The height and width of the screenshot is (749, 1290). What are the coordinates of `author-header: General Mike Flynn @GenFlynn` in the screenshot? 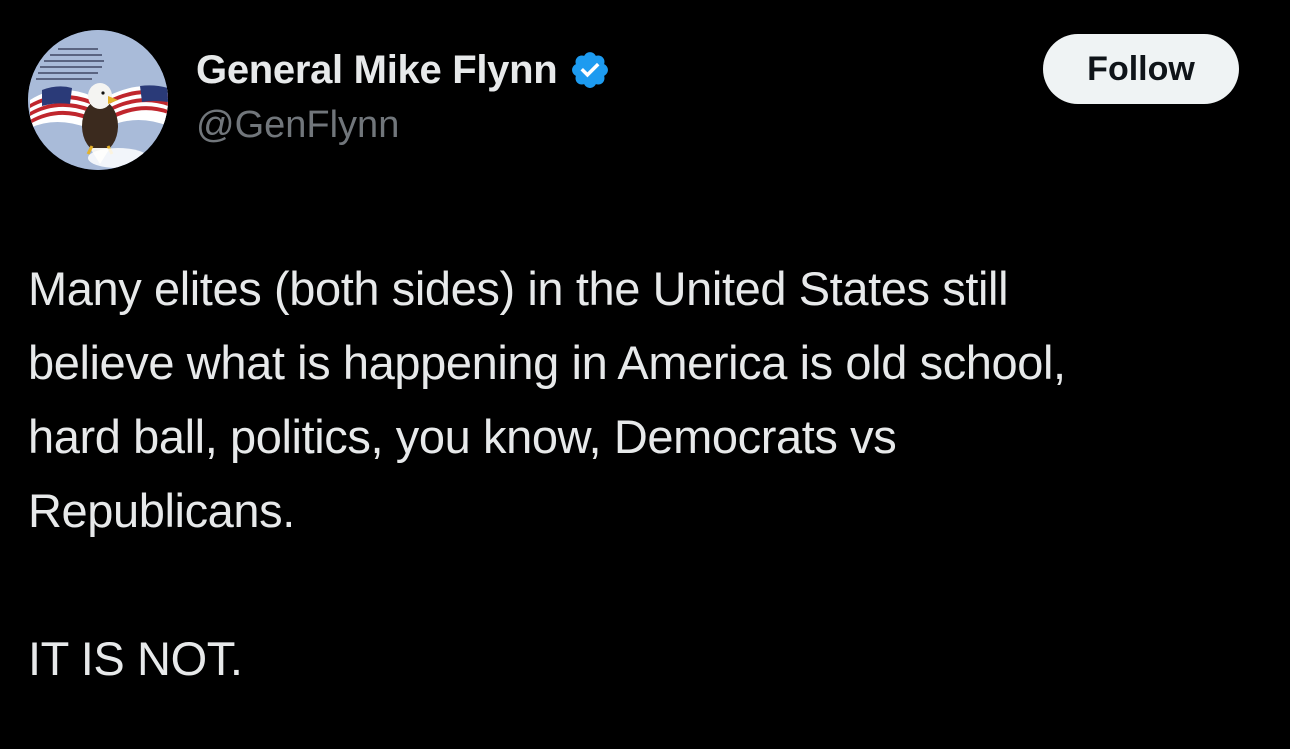 It's located at (403, 95).